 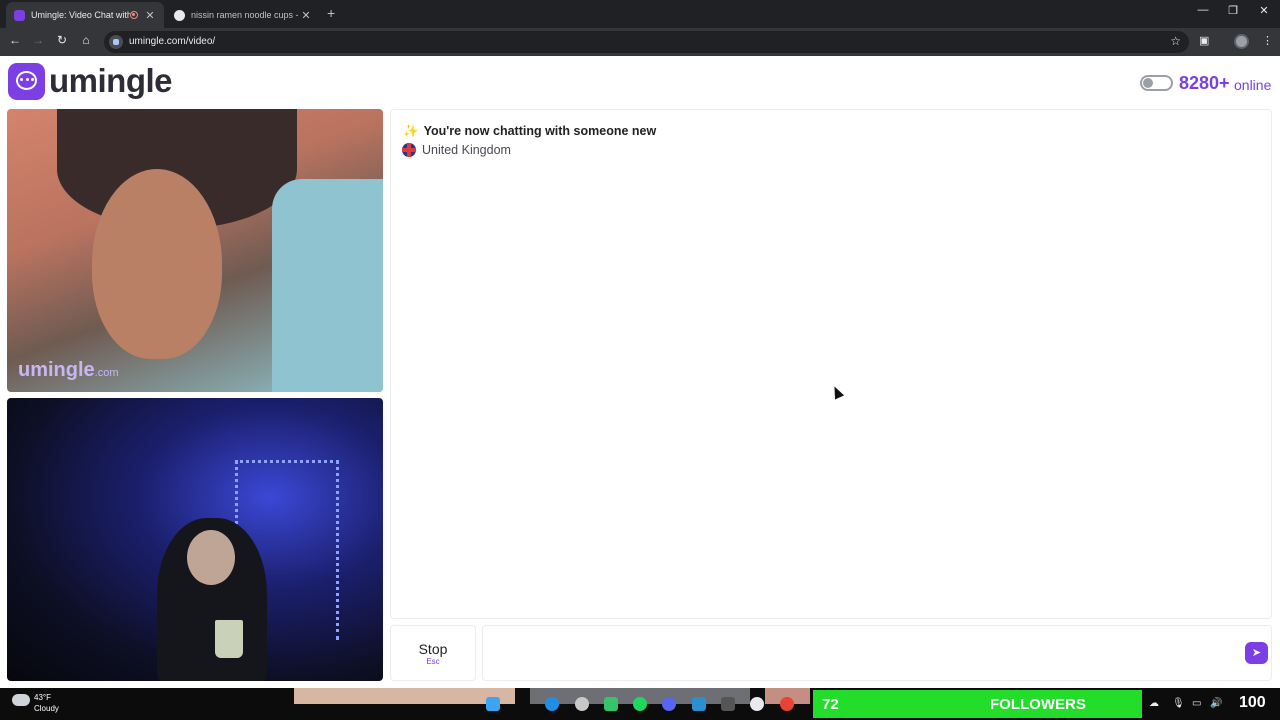 What do you see at coordinates (1154, 703) in the screenshot?
I see `onedrive-icon: ☁` at bounding box center [1154, 703].